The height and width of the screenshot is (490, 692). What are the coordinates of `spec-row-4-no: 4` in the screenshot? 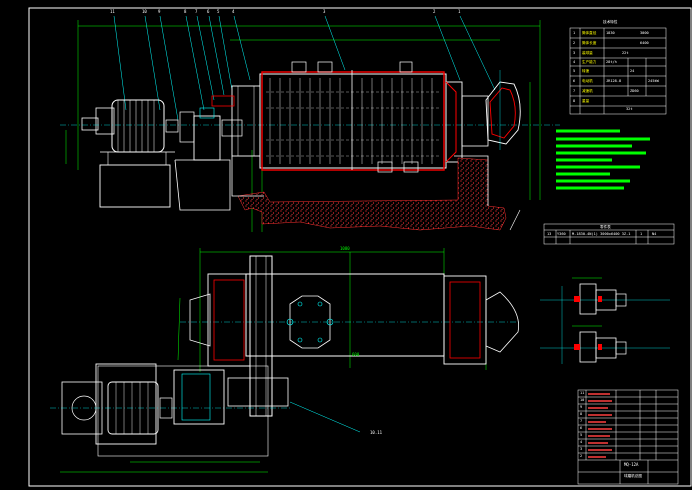 It's located at (574, 62).